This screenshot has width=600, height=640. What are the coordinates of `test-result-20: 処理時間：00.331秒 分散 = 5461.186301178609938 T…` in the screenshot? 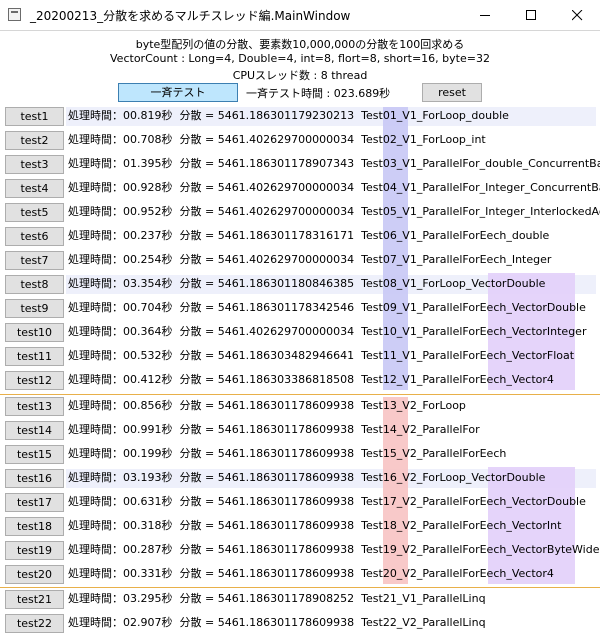 It's located at (311, 573).